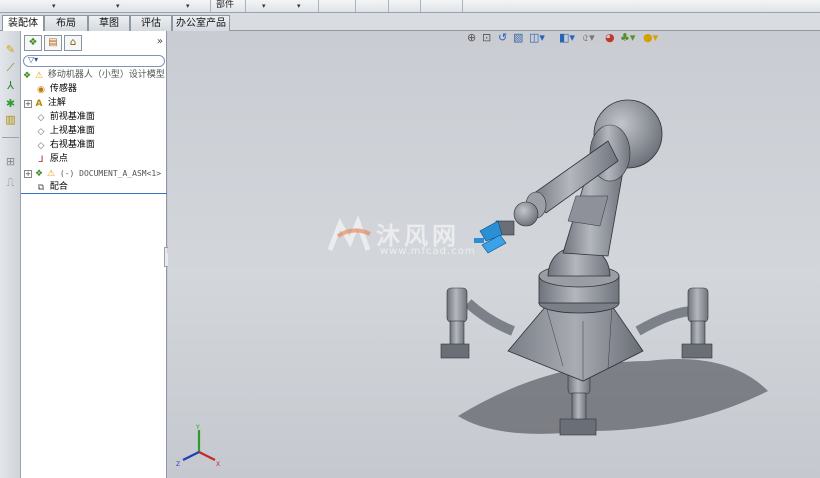  Describe the element at coordinates (53, 43) in the screenshot. I see `property-manager-tab-icon: ▤` at that location.